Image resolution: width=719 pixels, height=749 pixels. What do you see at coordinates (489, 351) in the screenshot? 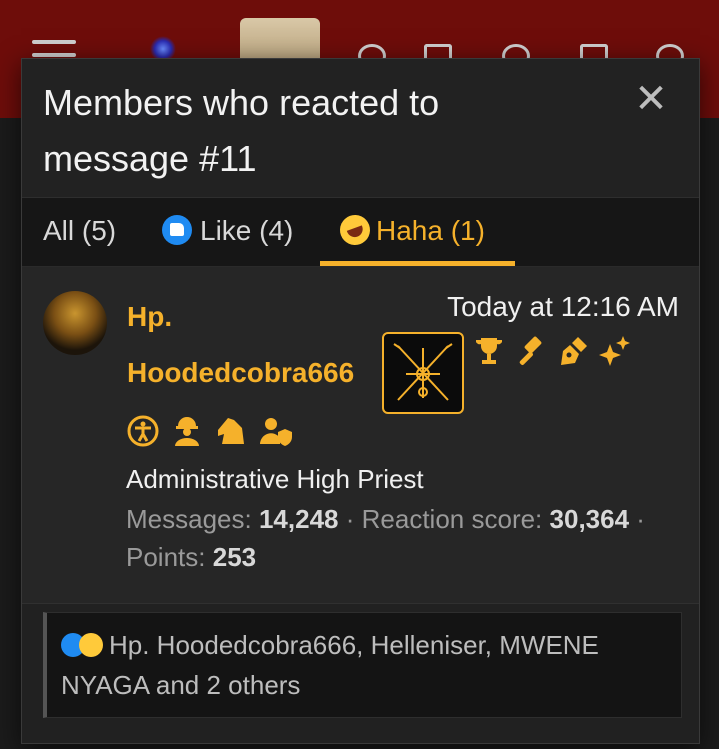
I see `trophy-icon` at bounding box center [489, 351].